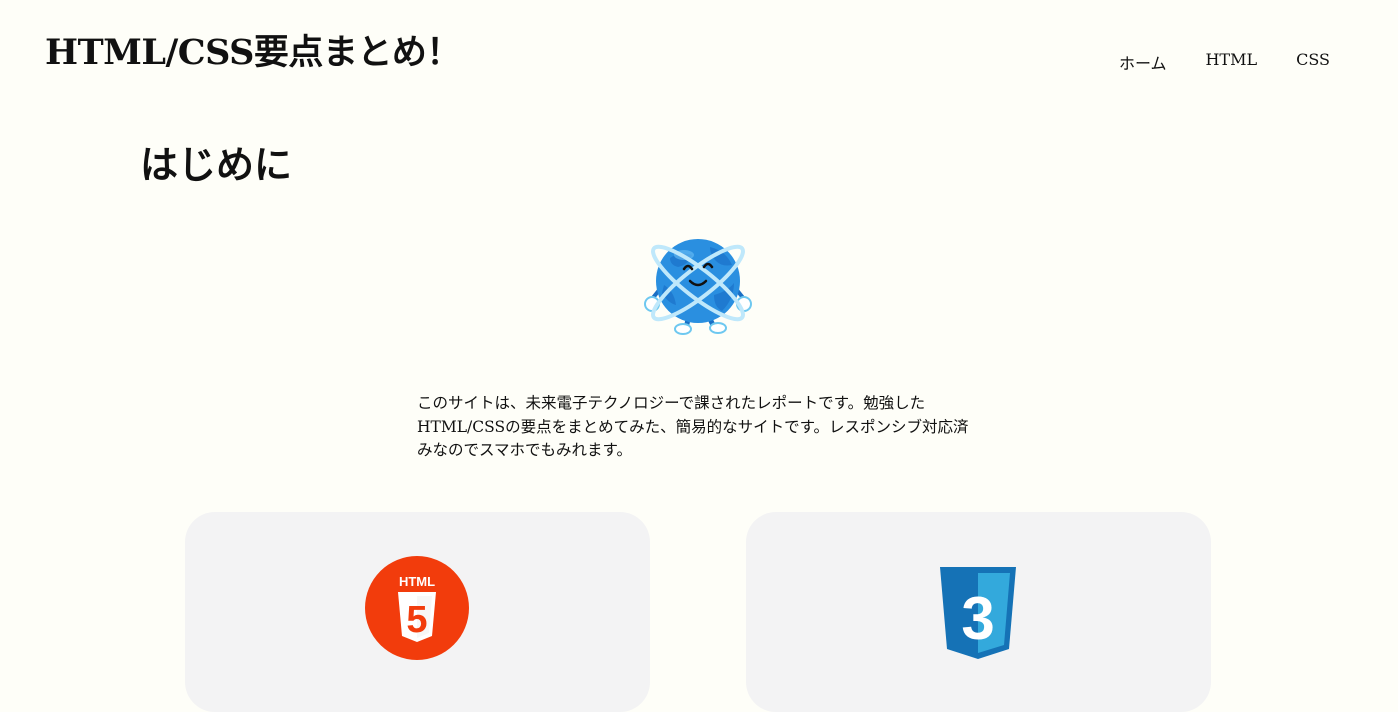 This screenshot has height=712, width=1398. I want to click on nav-item-html: HTML, so click(1231, 62).